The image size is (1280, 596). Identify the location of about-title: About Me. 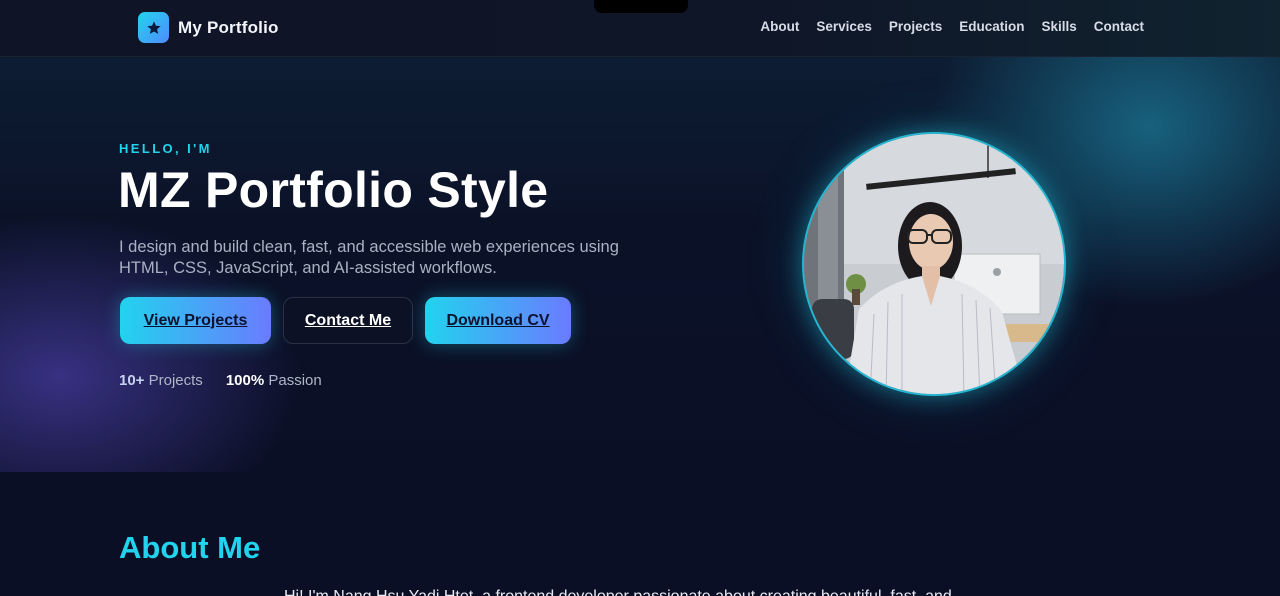
(190, 547).